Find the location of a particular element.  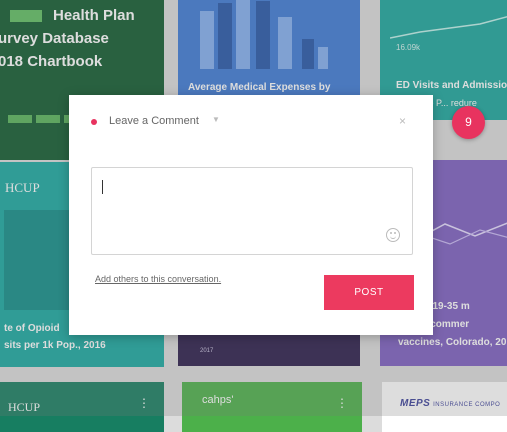

comment-input is located at coordinates (252, 211).